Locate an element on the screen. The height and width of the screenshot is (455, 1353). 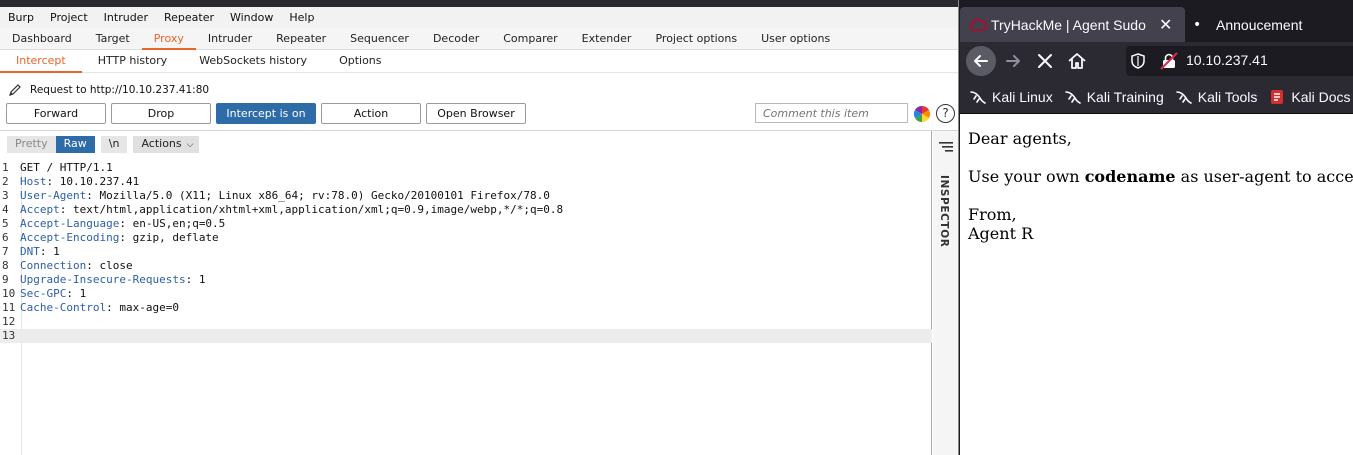
bookmark-kali-linux: Kali Linux is located at coordinates (1011, 97).